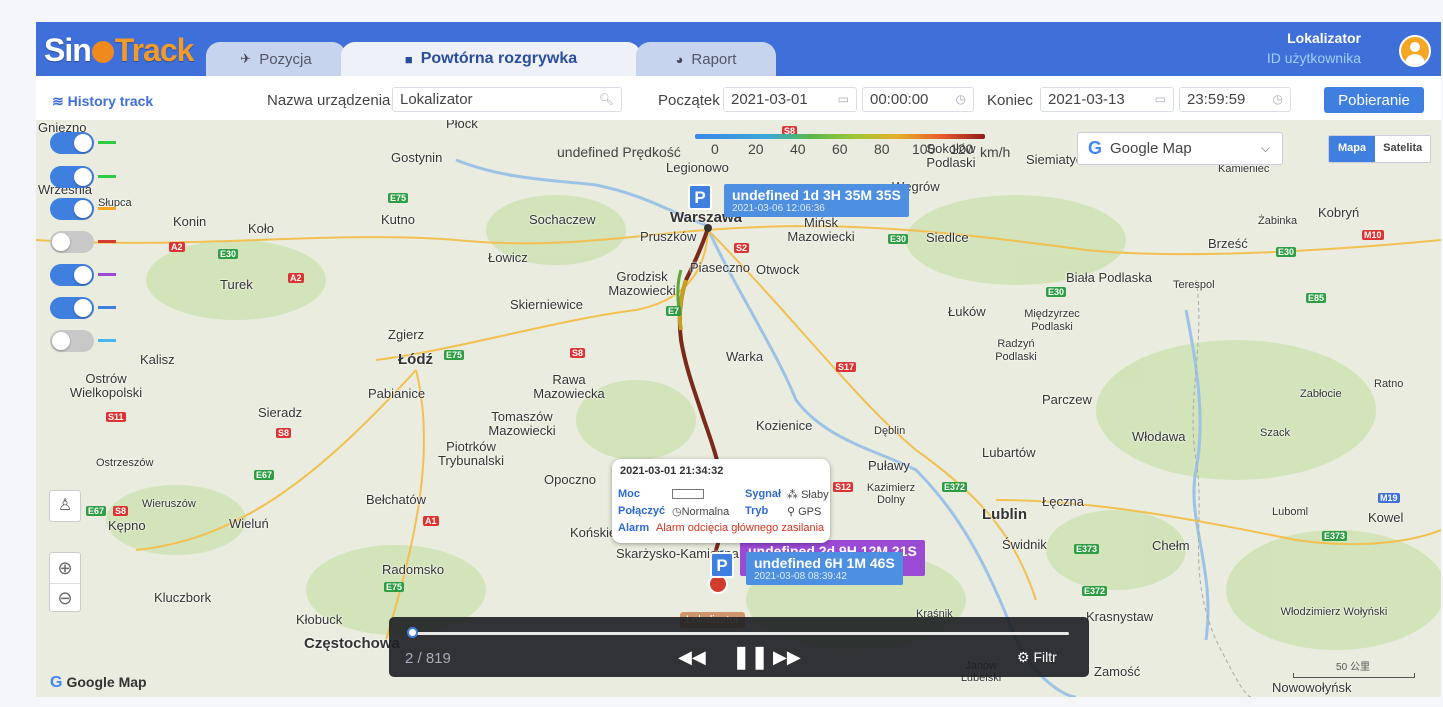 The image size is (1443, 707). Describe the element at coordinates (412, 632) in the screenshot. I see `playback-progress-thumb` at that location.